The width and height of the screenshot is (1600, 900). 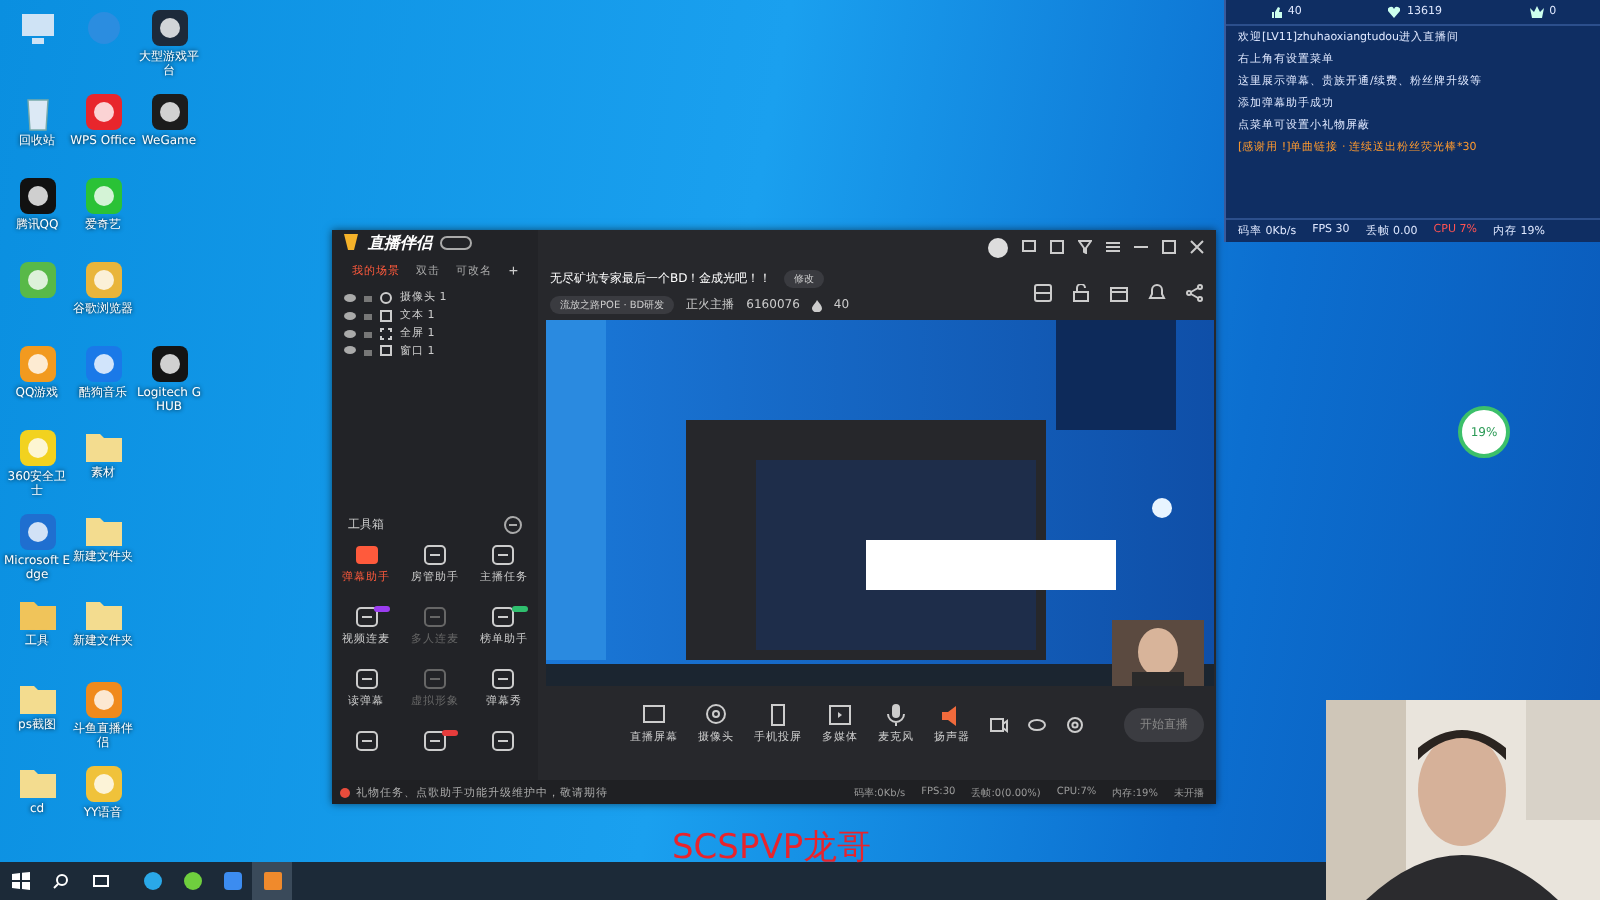 I want to click on store-icon, so click(x=1119, y=292).